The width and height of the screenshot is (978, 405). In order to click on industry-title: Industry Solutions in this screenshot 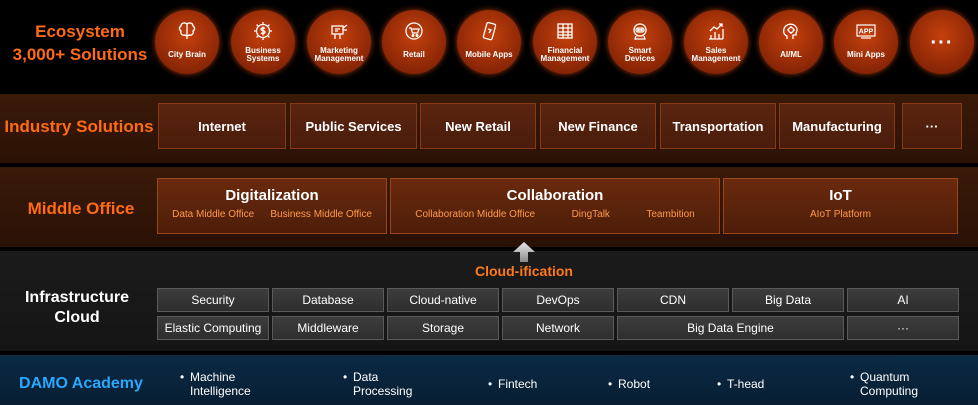, I will do `click(79, 126)`.